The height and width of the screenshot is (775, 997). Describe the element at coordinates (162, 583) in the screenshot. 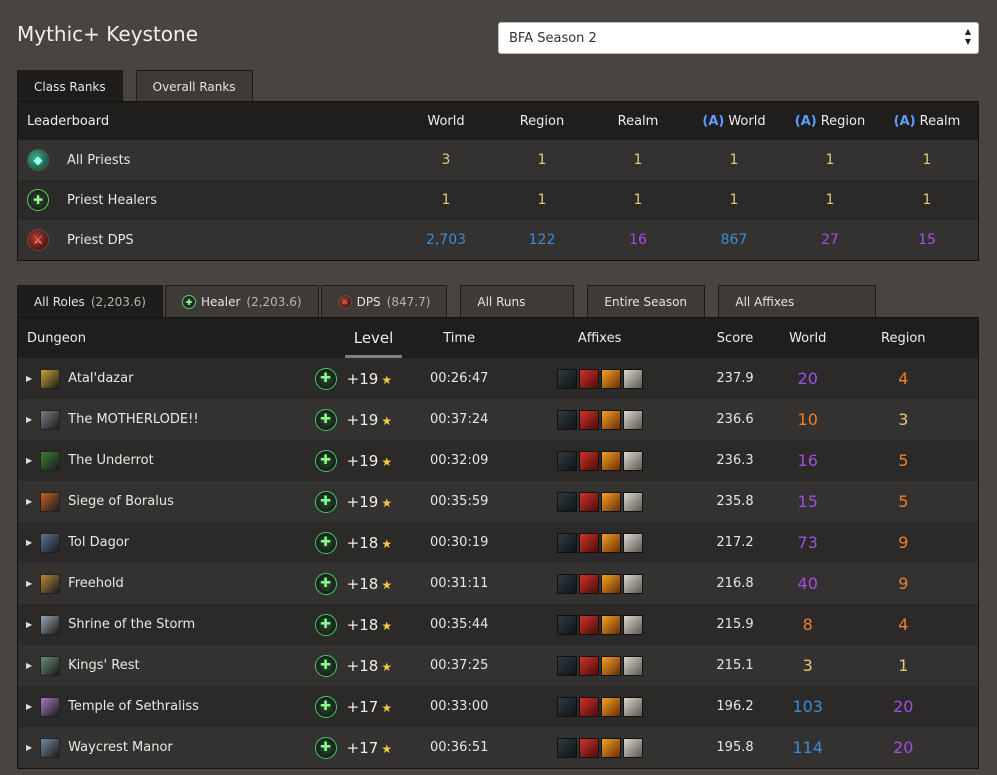

I see `dungeon-cell: ▶ Freehold` at that location.